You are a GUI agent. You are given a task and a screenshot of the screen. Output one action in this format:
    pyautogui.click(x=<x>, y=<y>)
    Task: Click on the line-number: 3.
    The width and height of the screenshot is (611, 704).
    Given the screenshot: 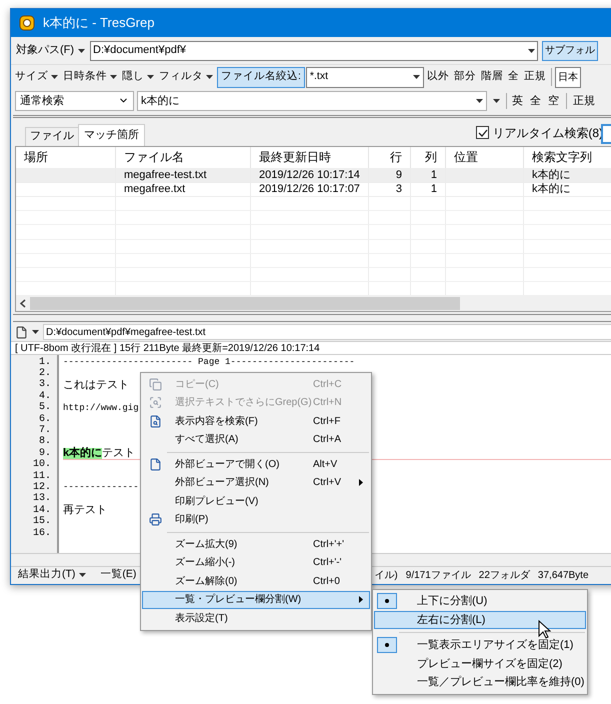 What is the action you would take?
    pyautogui.click(x=44, y=385)
    